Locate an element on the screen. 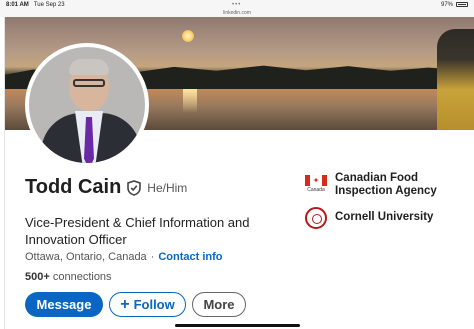 Image resolution: width=474 pixels, height=329 pixels. message-button: Message is located at coordinates (64, 304).